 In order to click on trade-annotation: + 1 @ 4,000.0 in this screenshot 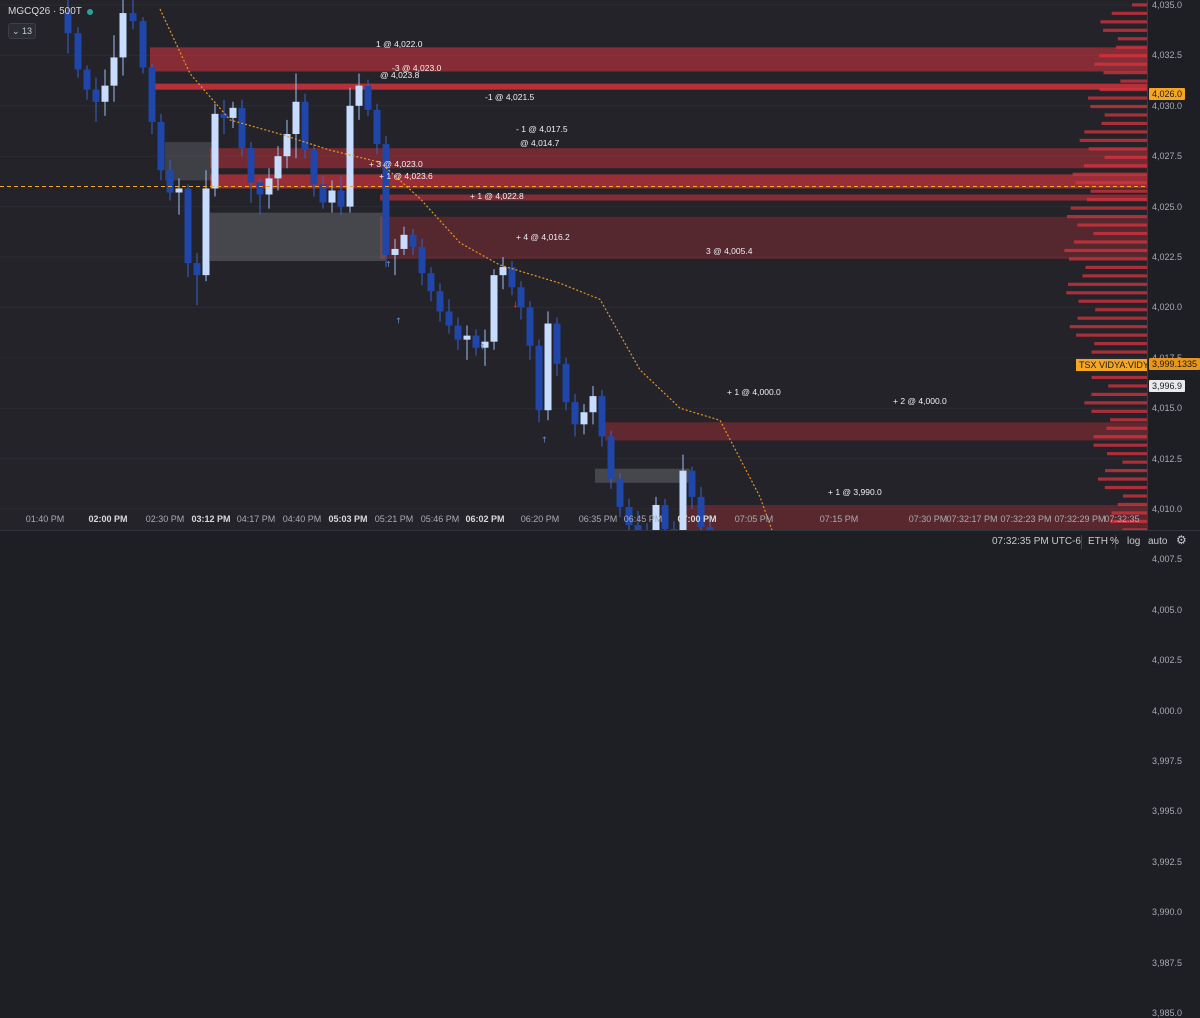, I will do `click(754, 392)`.